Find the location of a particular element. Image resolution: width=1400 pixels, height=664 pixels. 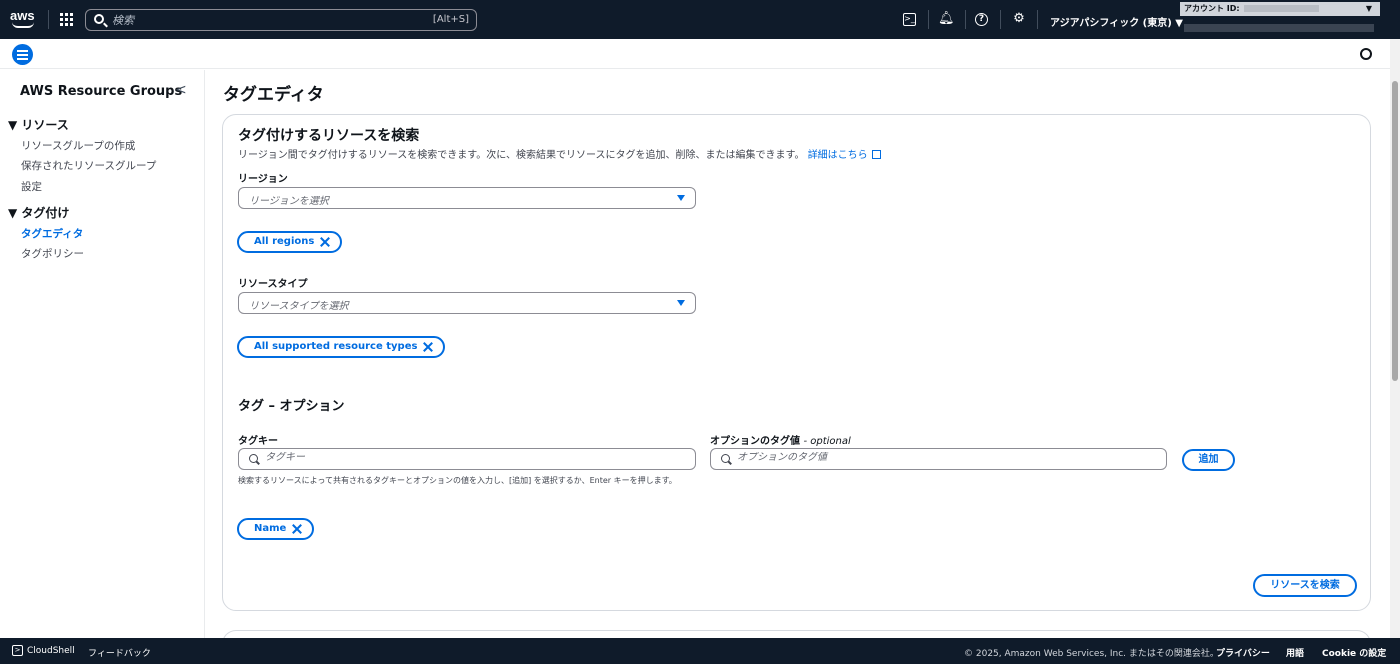

aws-logo: aws is located at coordinates (24, 19).